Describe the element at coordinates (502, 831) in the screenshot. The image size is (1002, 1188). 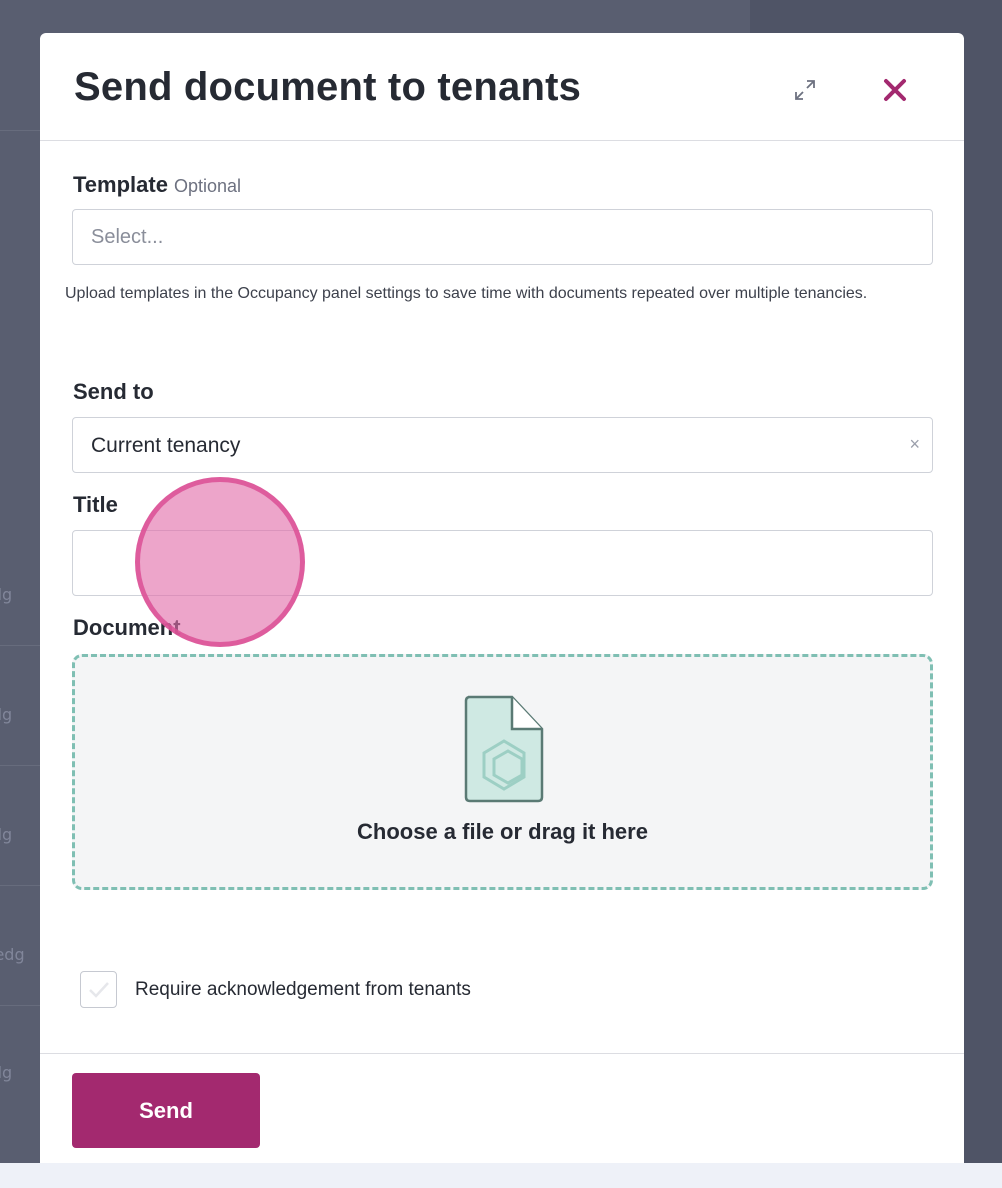
I see `dropzone-text: Choose a file or drag it here` at that location.